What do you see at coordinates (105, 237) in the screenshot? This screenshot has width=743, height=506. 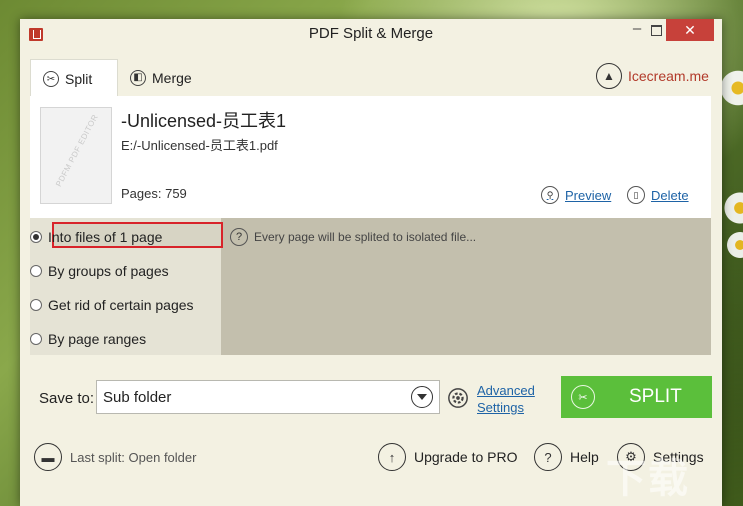 I see `option-label: Into files of 1 page` at bounding box center [105, 237].